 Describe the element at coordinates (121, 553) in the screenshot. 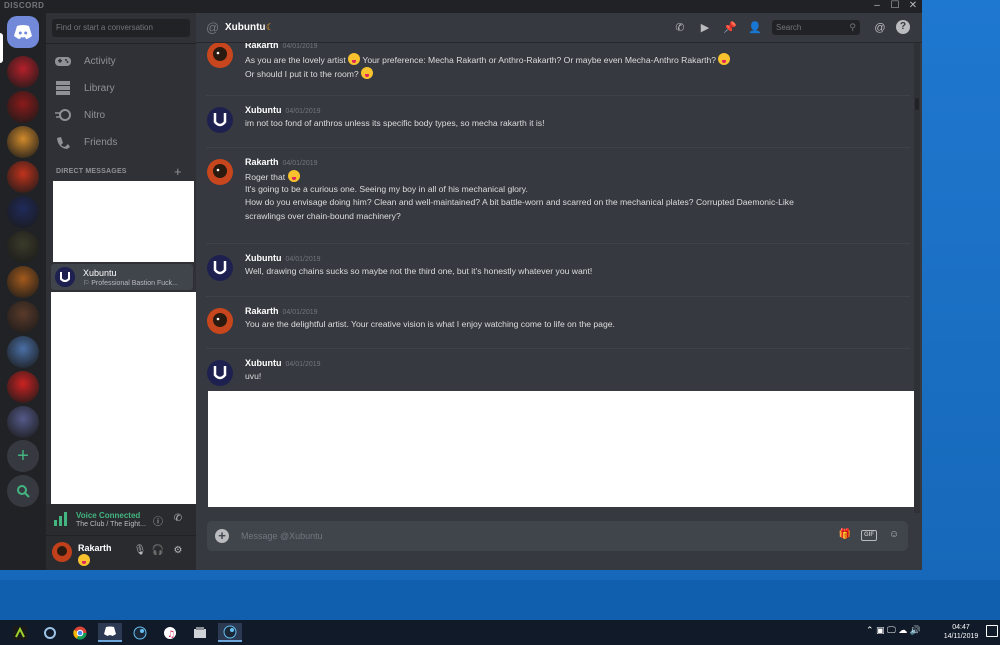

I see `user-panel: Rakarth 🎙 🎧 ⚙` at that location.